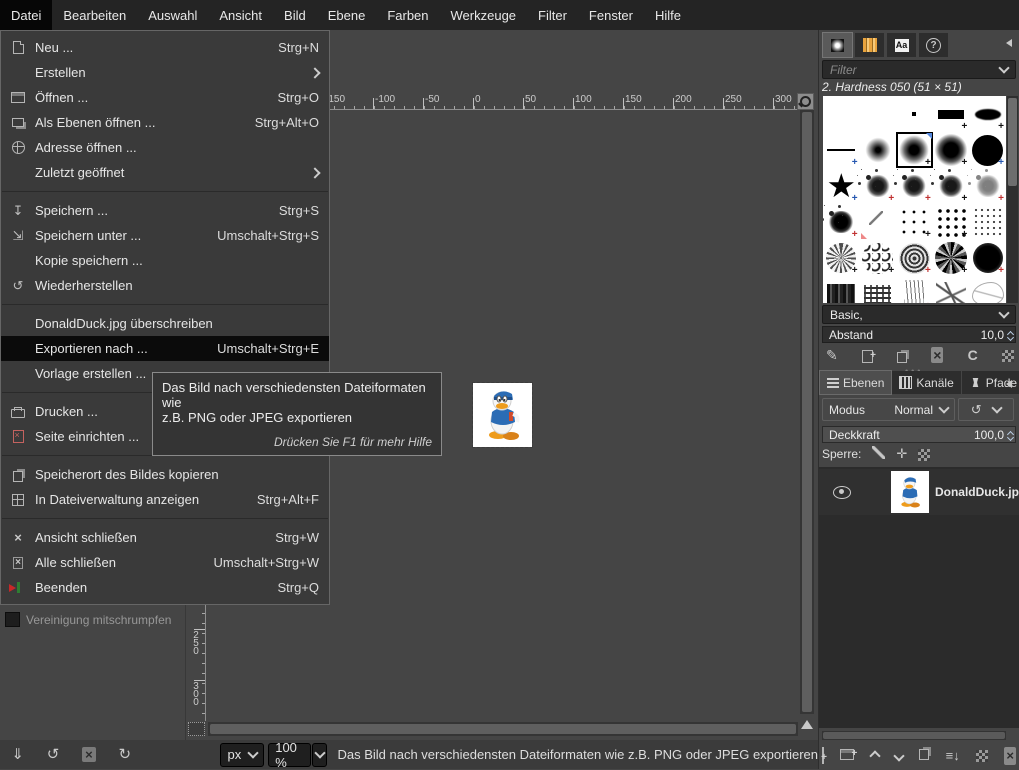  Describe the element at coordinates (165, 348) in the screenshot. I see `menu-item-exportieren-nach: Exportieren nach ... Umschalt+Strg+E` at that location.